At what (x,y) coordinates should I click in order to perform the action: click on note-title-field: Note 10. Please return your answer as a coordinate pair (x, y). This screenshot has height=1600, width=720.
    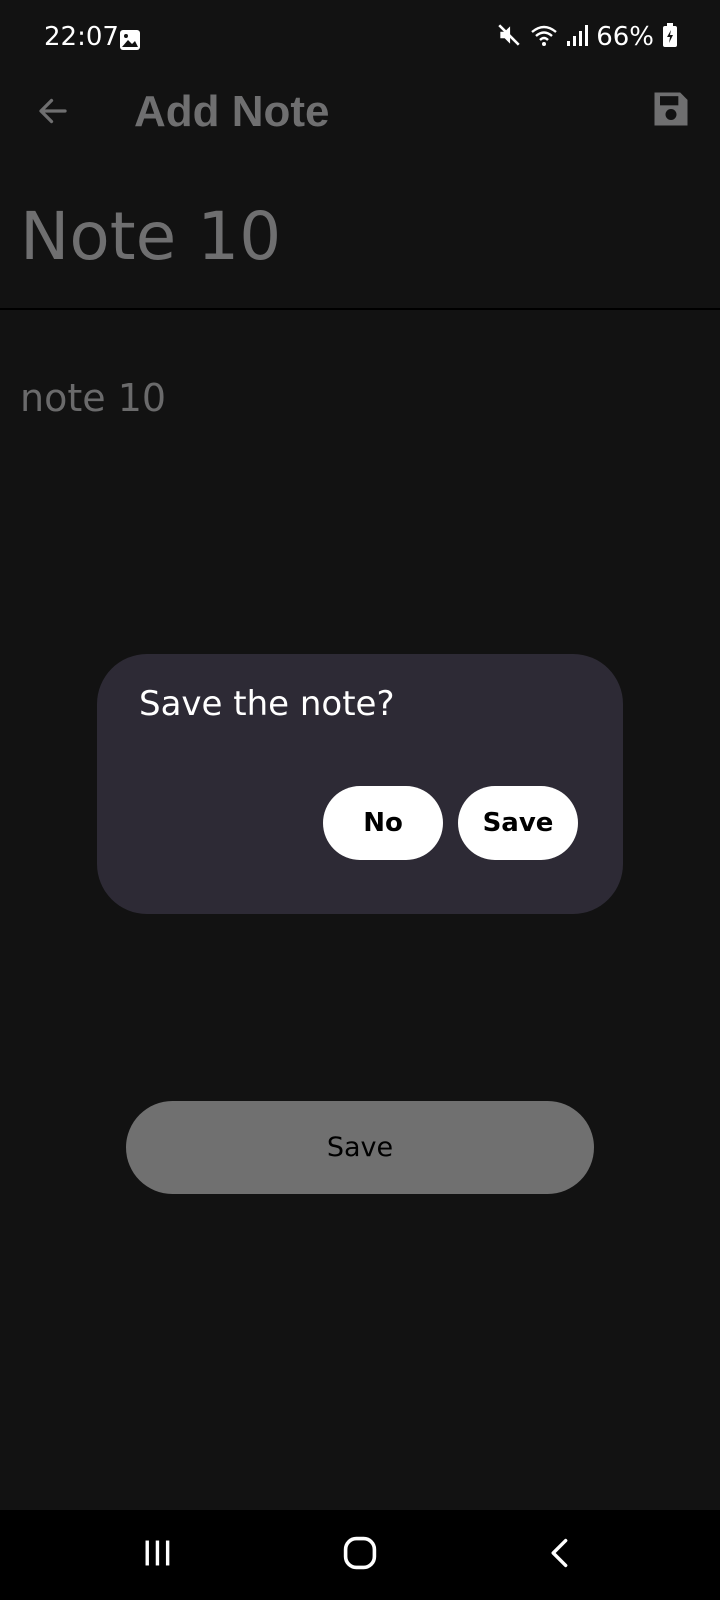
    Looking at the image, I should click on (360, 245).